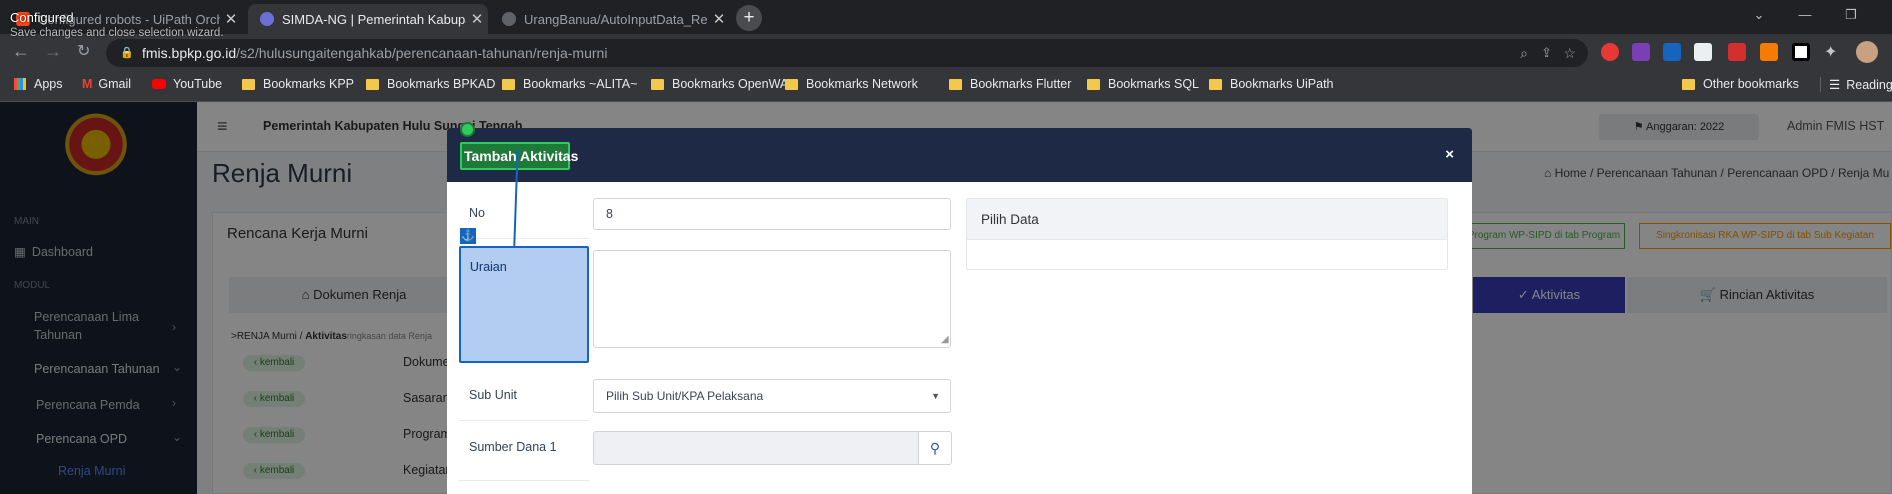  I want to click on profile-avatar, so click(1867, 52).